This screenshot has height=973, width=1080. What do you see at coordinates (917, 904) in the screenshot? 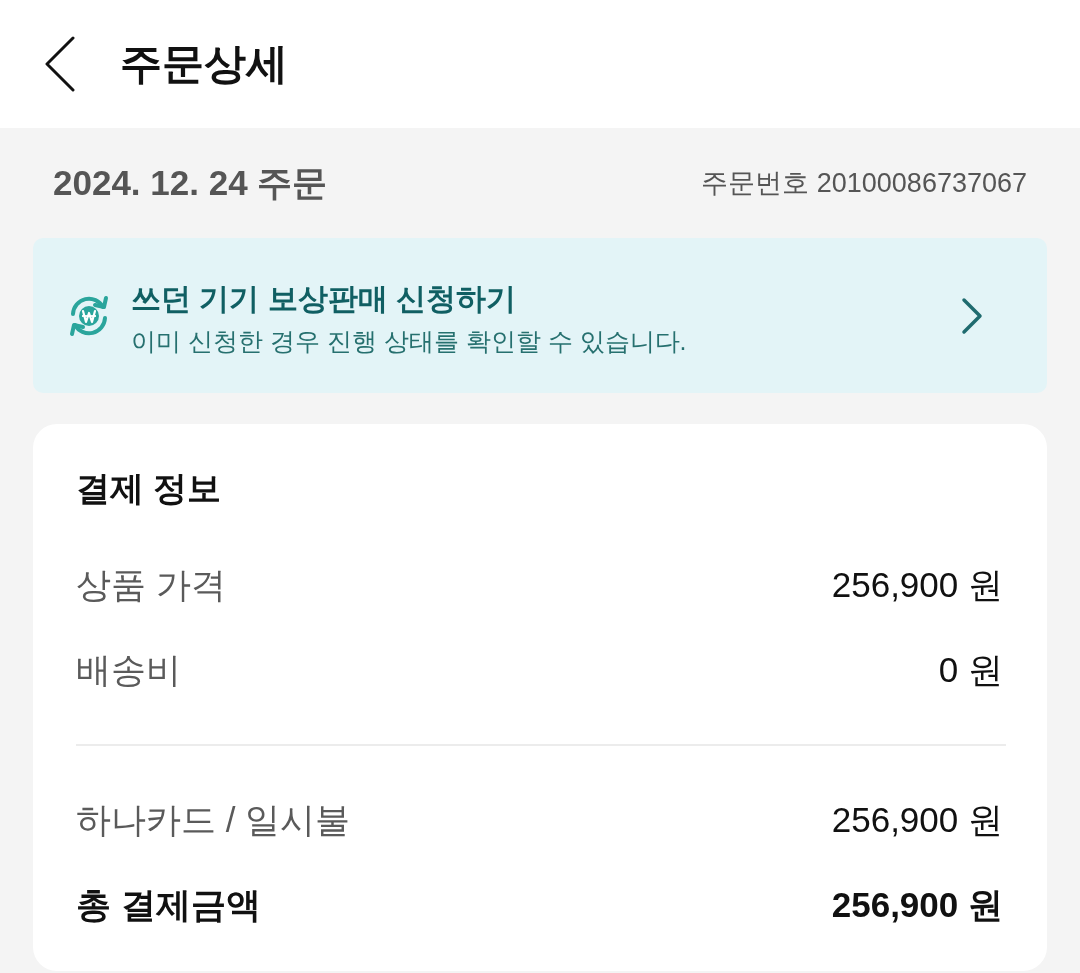
I see `total-amount: 256,900 원` at bounding box center [917, 904].